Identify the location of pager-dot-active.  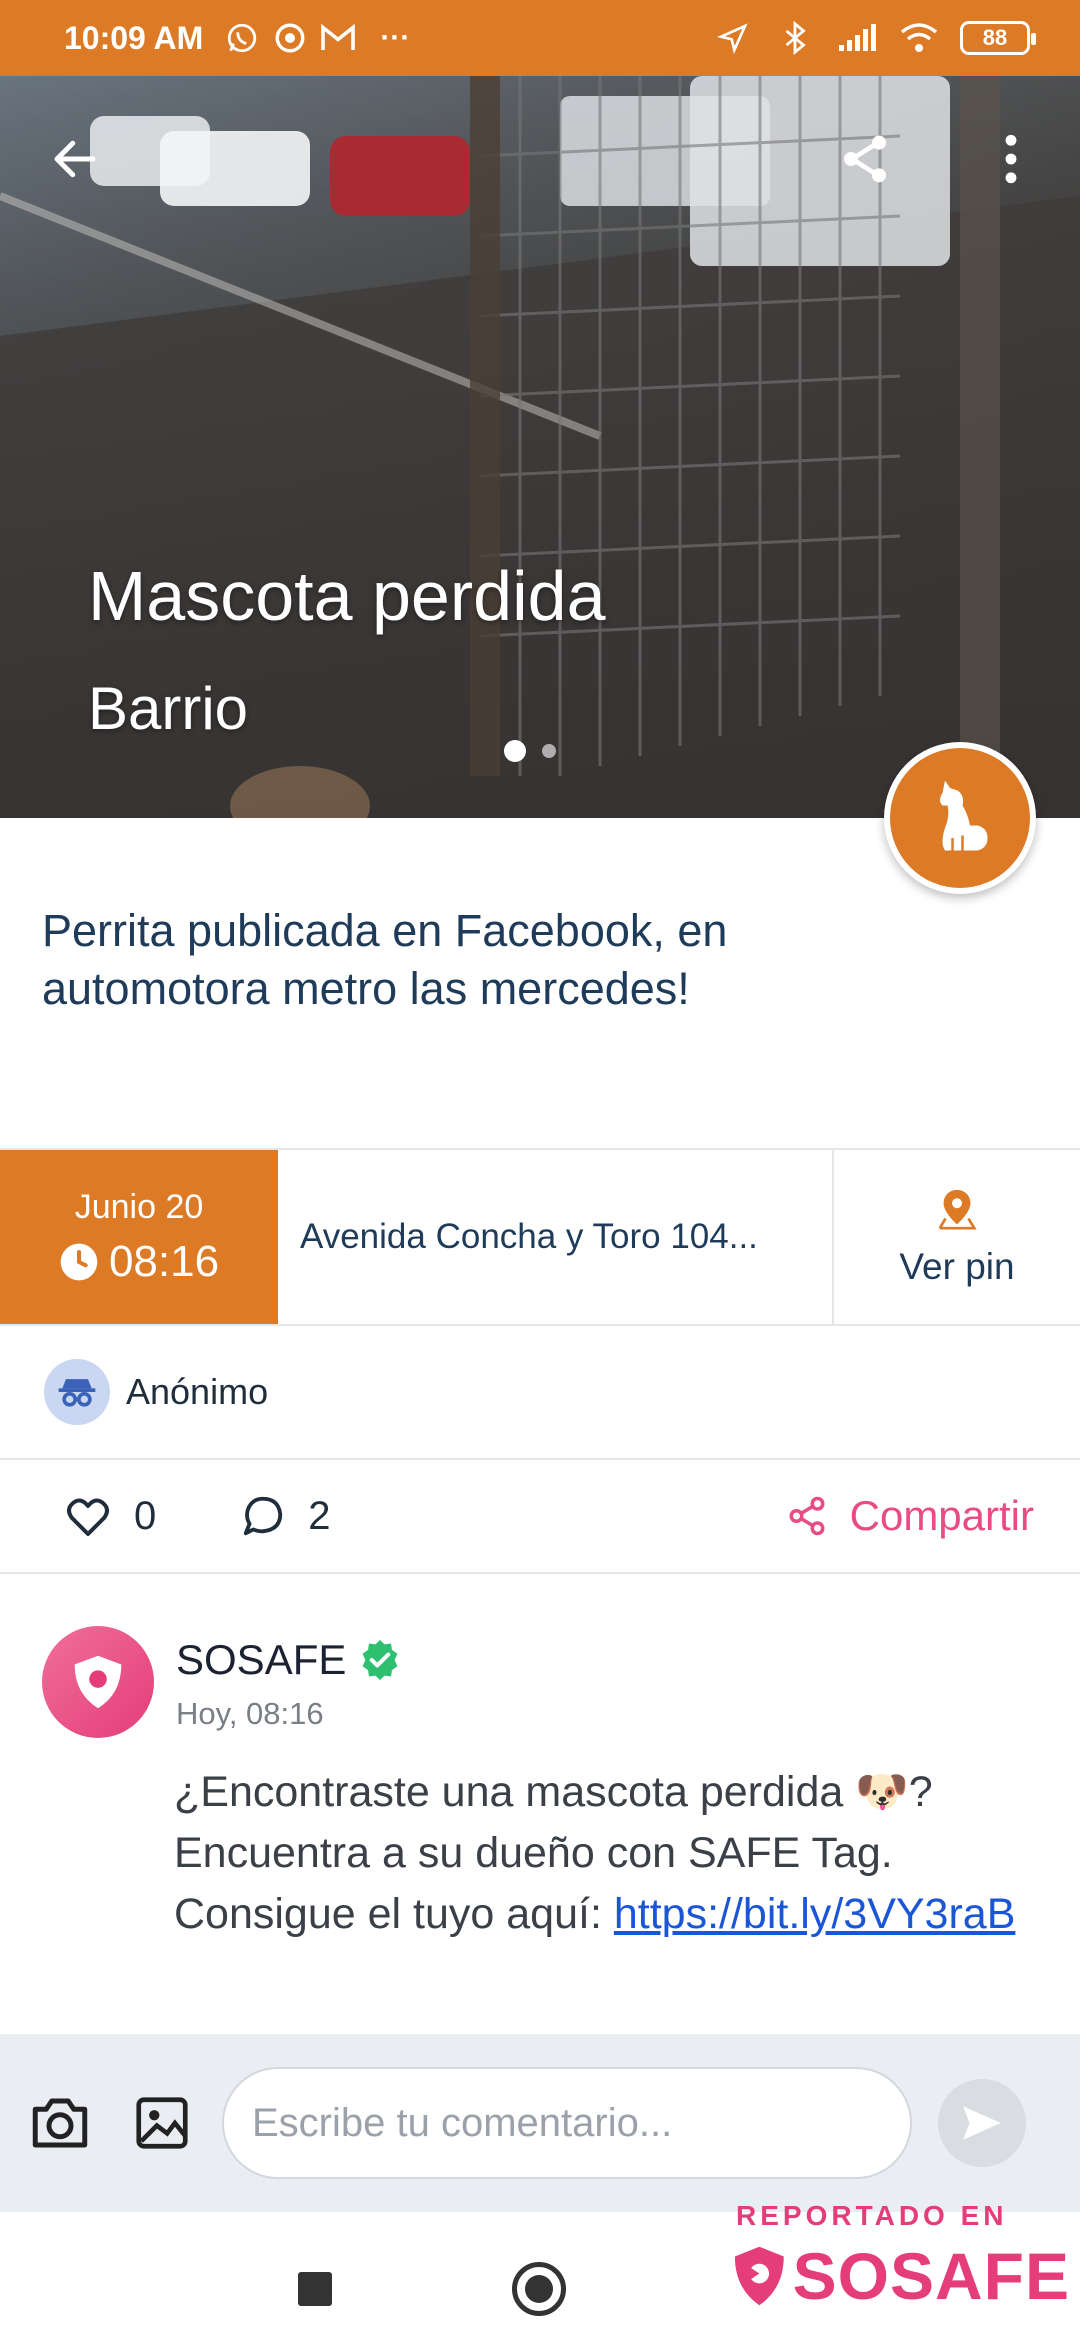
(515, 751).